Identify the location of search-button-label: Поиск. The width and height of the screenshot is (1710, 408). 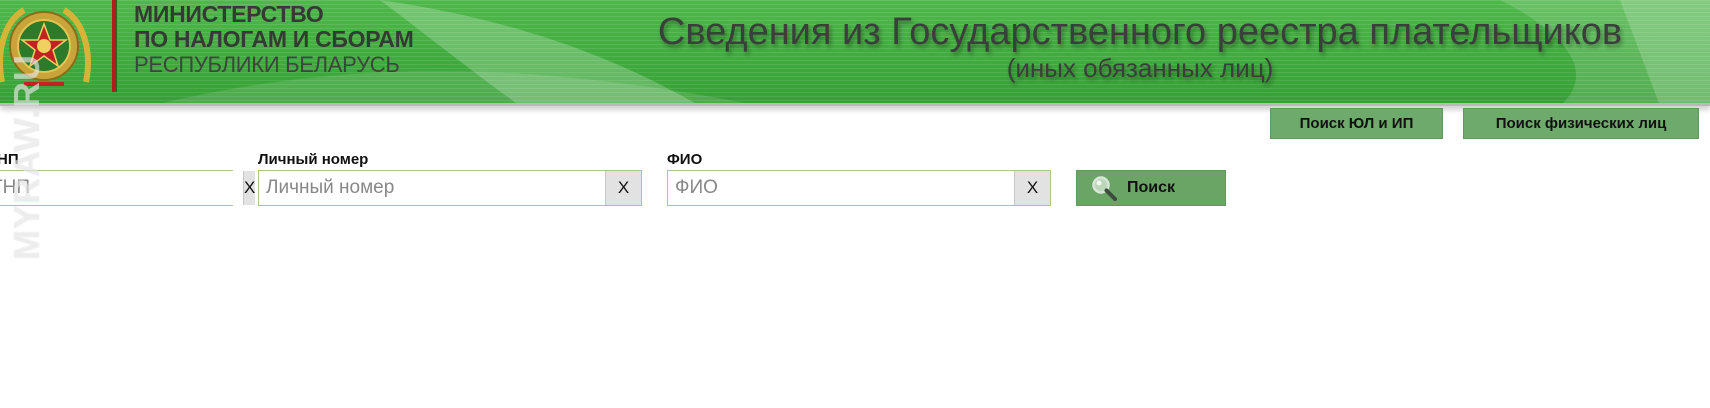
(1151, 187).